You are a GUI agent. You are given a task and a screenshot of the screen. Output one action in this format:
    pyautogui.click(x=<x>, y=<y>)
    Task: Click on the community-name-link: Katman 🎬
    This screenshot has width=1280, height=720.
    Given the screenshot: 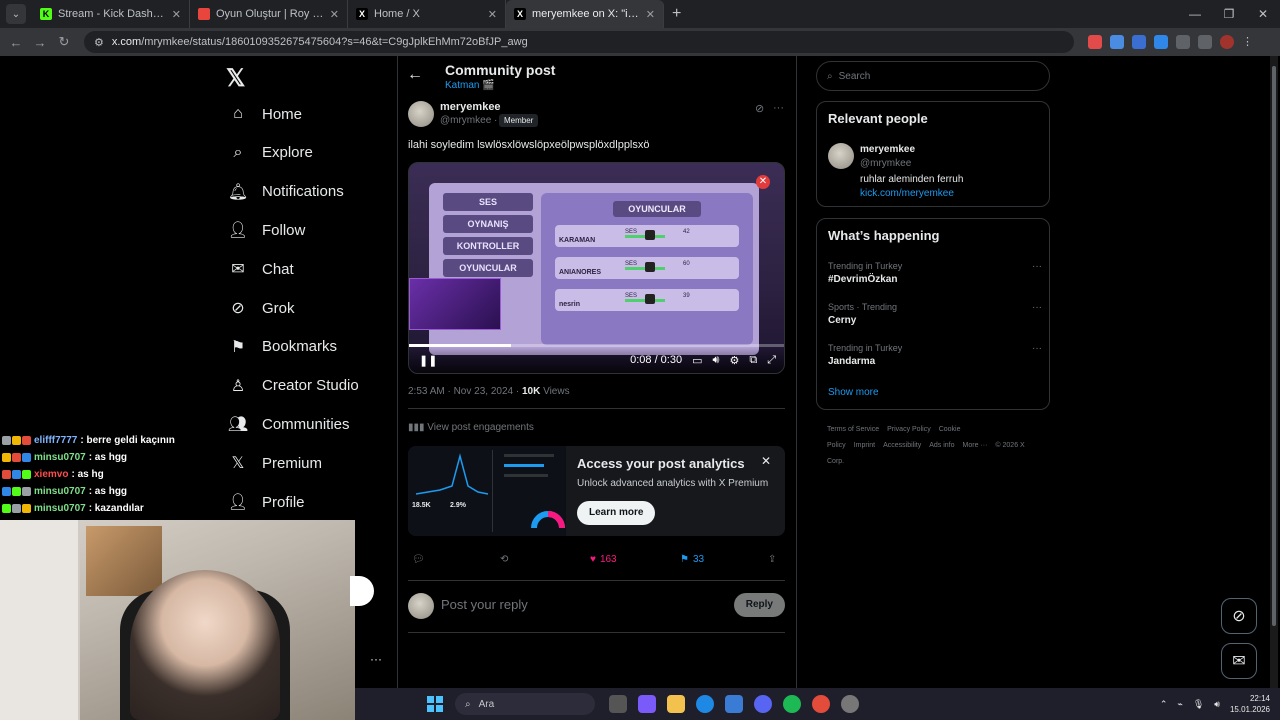 What is the action you would take?
    pyautogui.click(x=470, y=85)
    